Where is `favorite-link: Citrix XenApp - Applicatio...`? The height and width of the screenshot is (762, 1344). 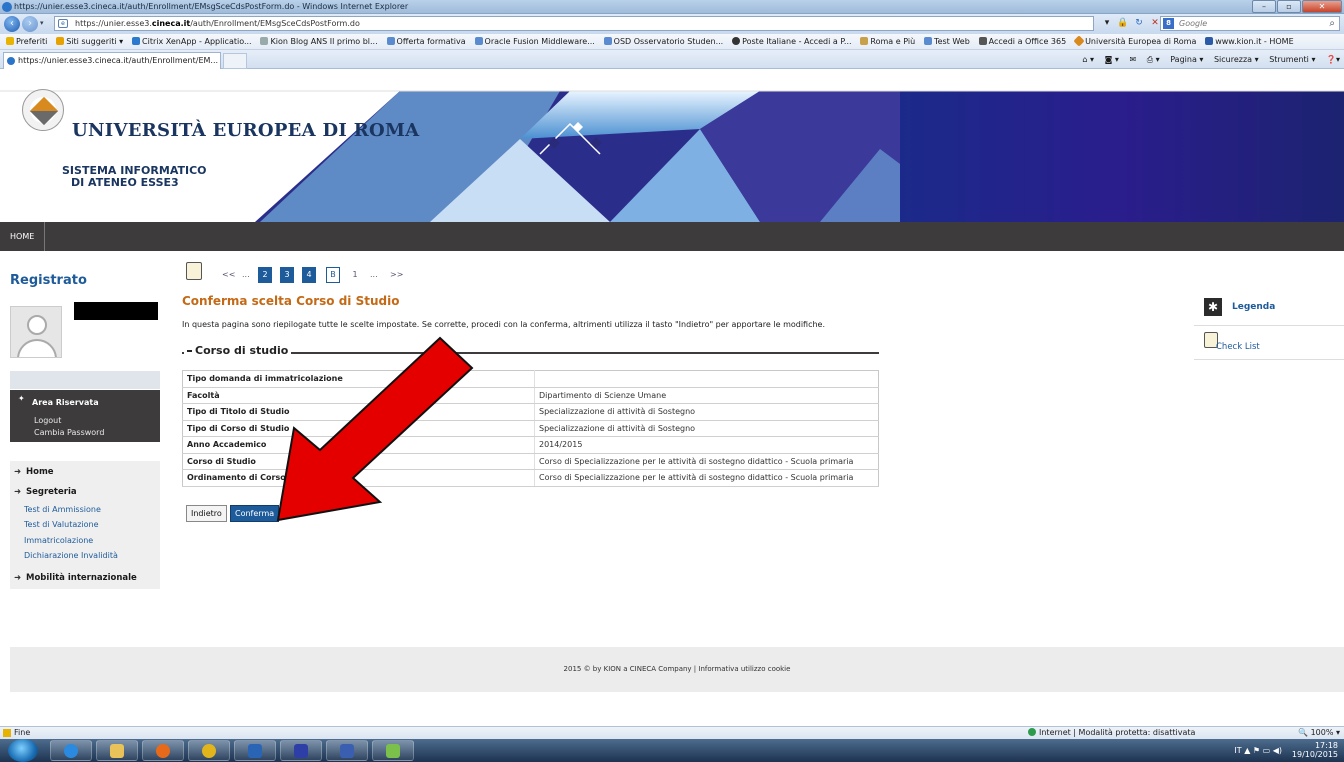
favorite-link: Citrix XenApp - Applicatio... is located at coordinates (192, 41).